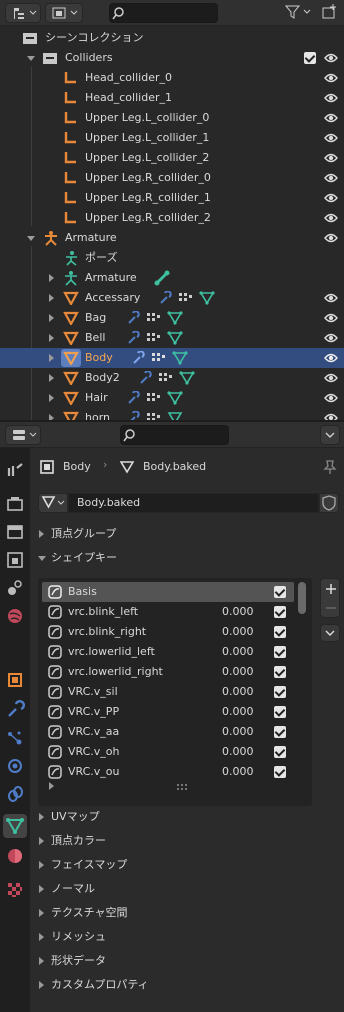 Image resolution: width=344 pixels, height=1012 pixels. Describe the element at coordinates (172, 258) in the screenshot. I see `tree-row-pose: ポーズ` at that location.